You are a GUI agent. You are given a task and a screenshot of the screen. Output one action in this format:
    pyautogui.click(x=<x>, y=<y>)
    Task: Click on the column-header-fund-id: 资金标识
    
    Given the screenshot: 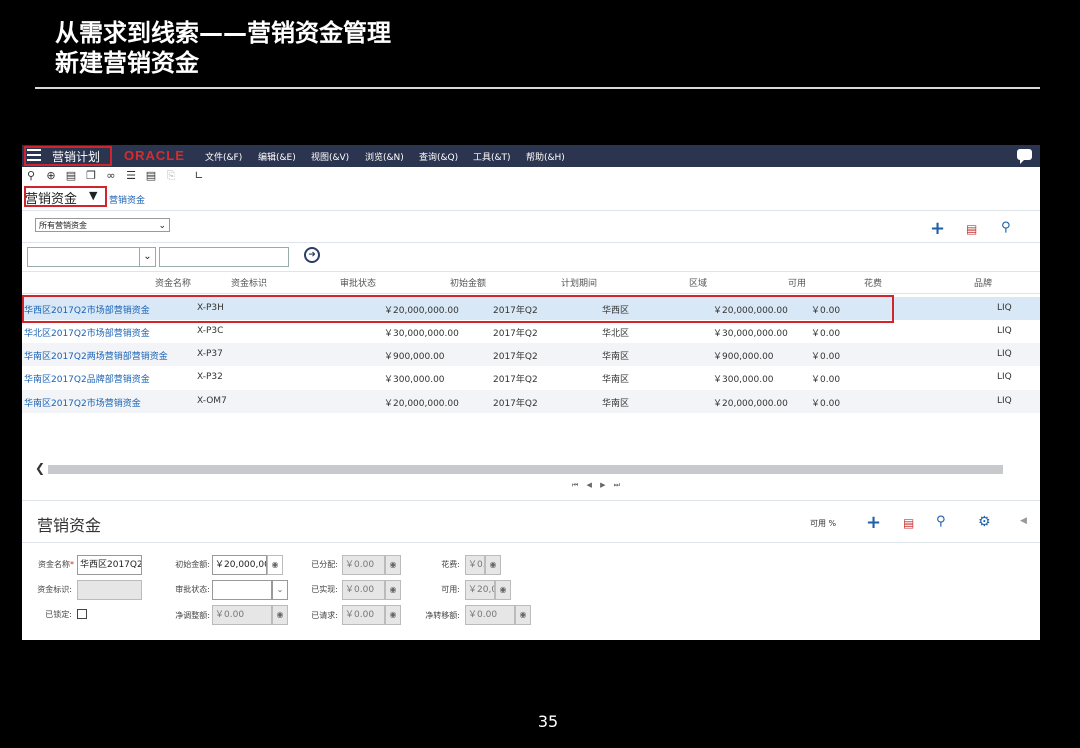 What is the action you would take?
    pyautogui.click(x=249, y=282)
    